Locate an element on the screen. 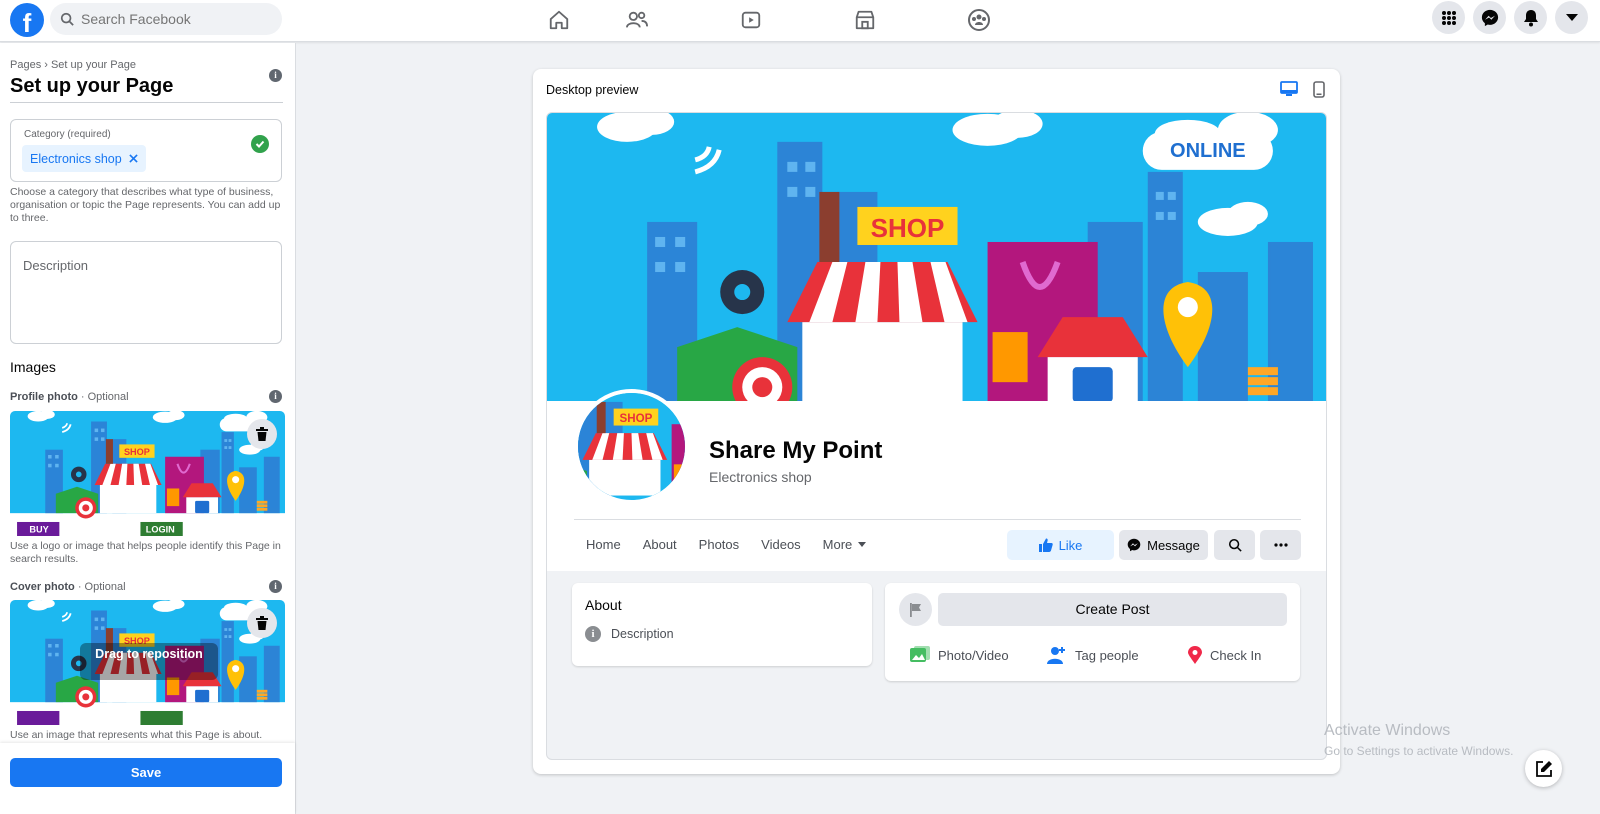  tab-home: Home is located at coordinates (603, 544).